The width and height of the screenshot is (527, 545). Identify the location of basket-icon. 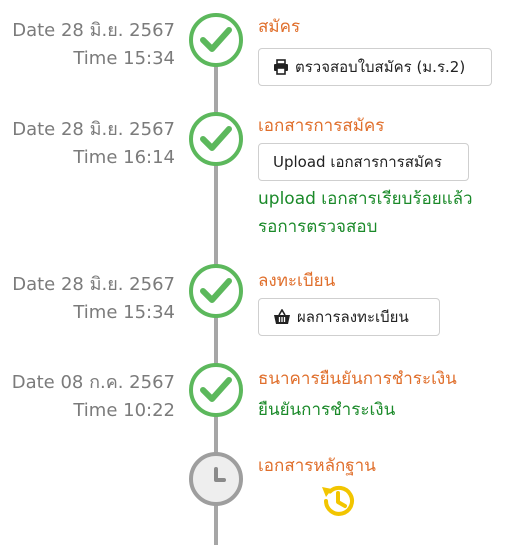
(282, 317).